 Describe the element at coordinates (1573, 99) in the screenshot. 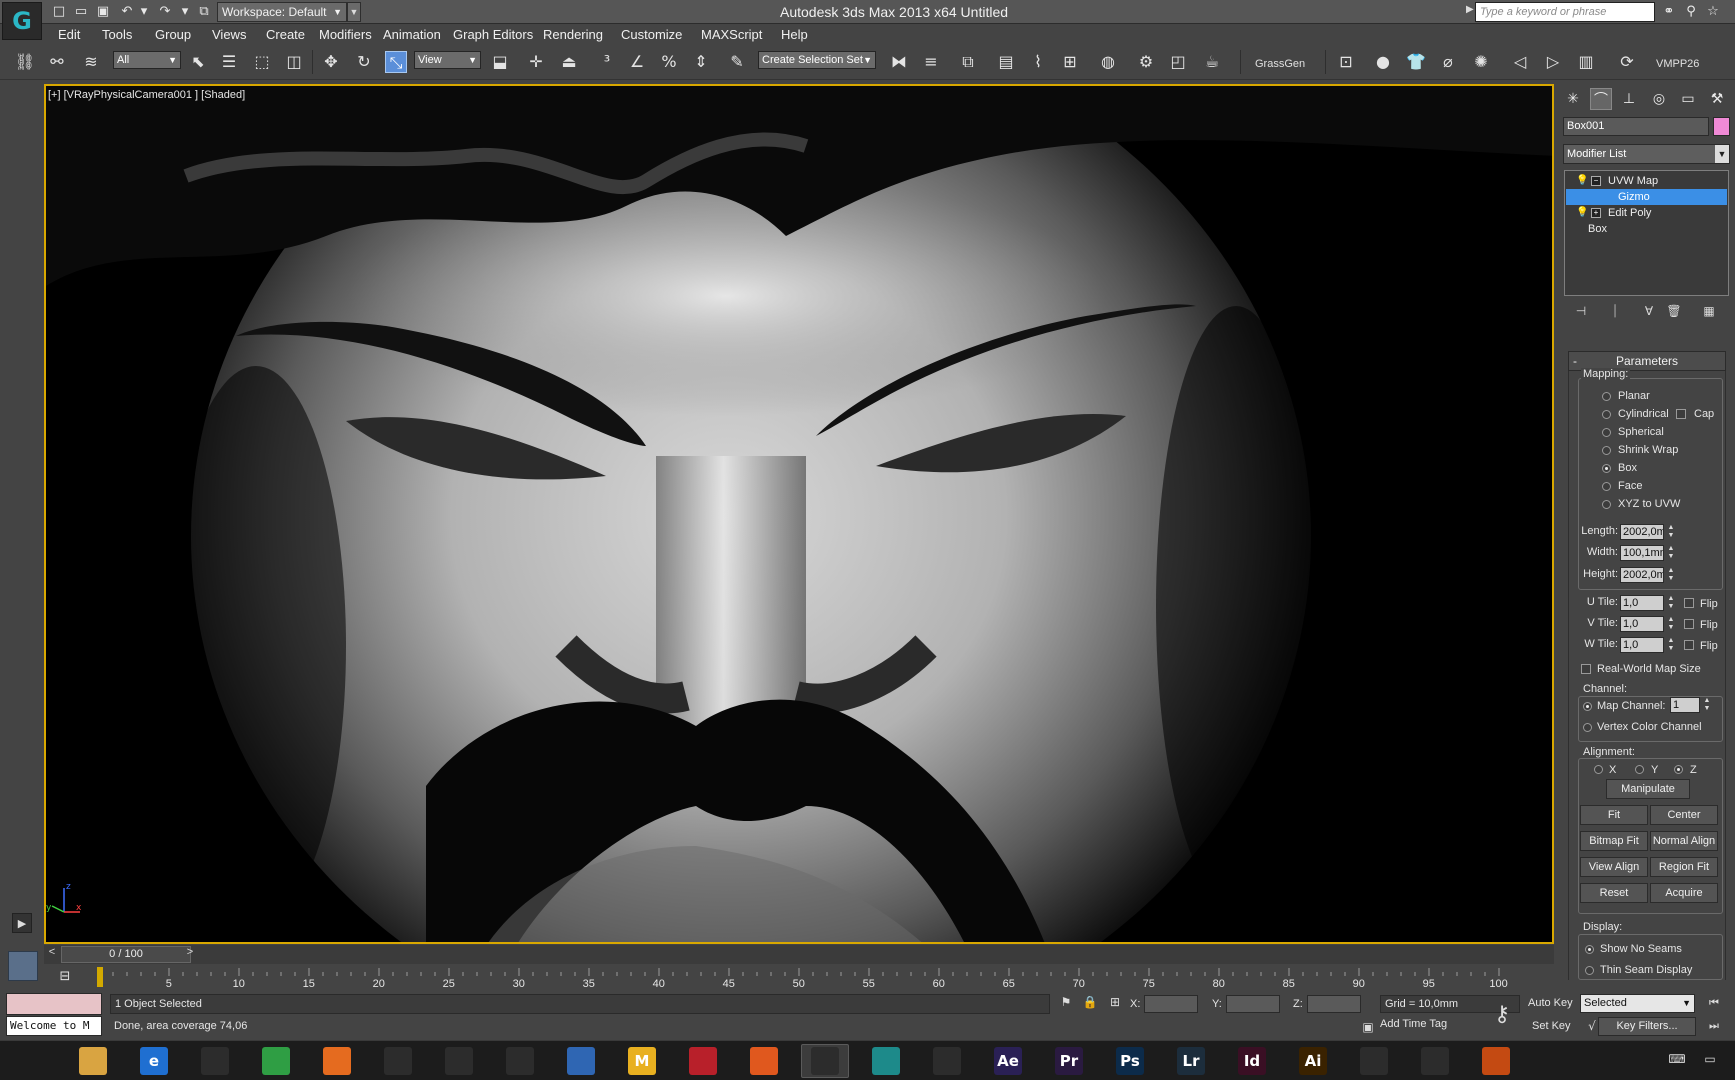

I see `create-tab-icon: ✳` at that location.